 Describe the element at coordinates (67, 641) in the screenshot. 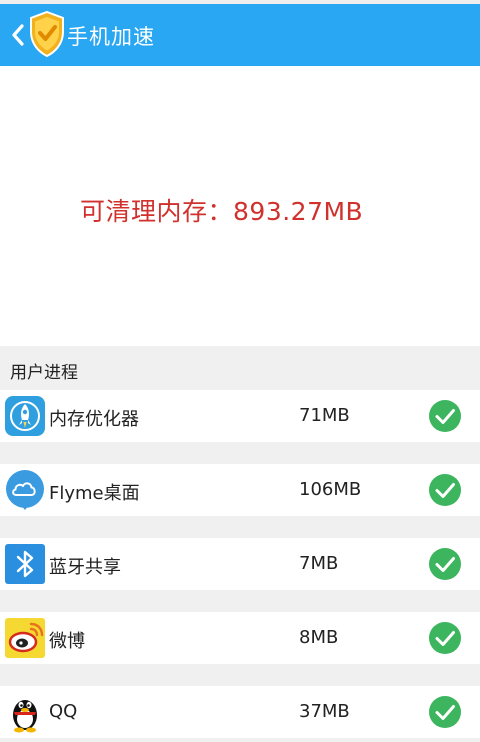

I see `process-name: 微博` at that location.